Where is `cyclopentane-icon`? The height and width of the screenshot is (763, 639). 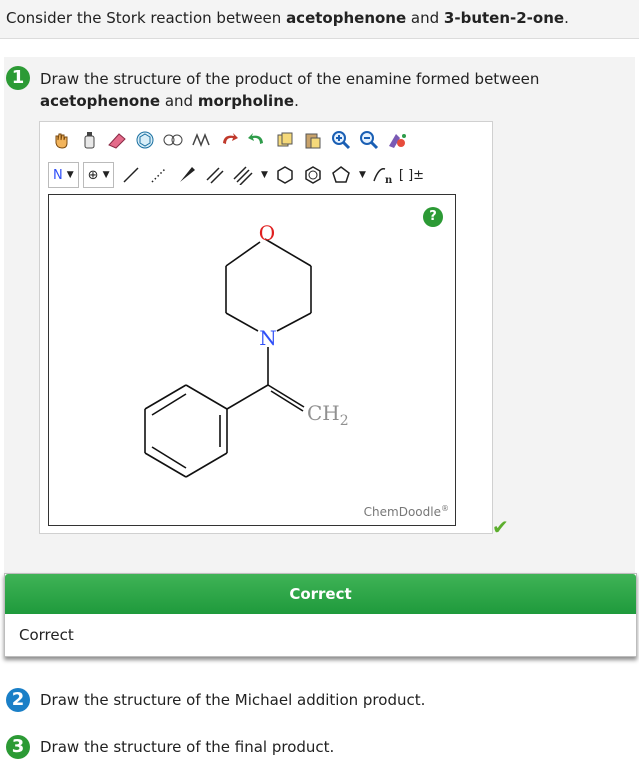
cyclopentane-icon is located at coordinates (341, 175).